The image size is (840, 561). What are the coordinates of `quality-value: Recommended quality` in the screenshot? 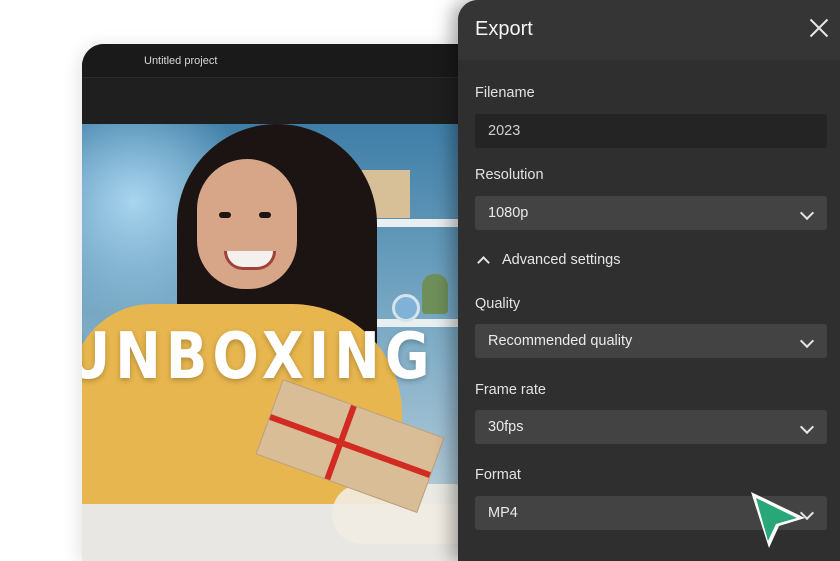 It's located at (560, 341).